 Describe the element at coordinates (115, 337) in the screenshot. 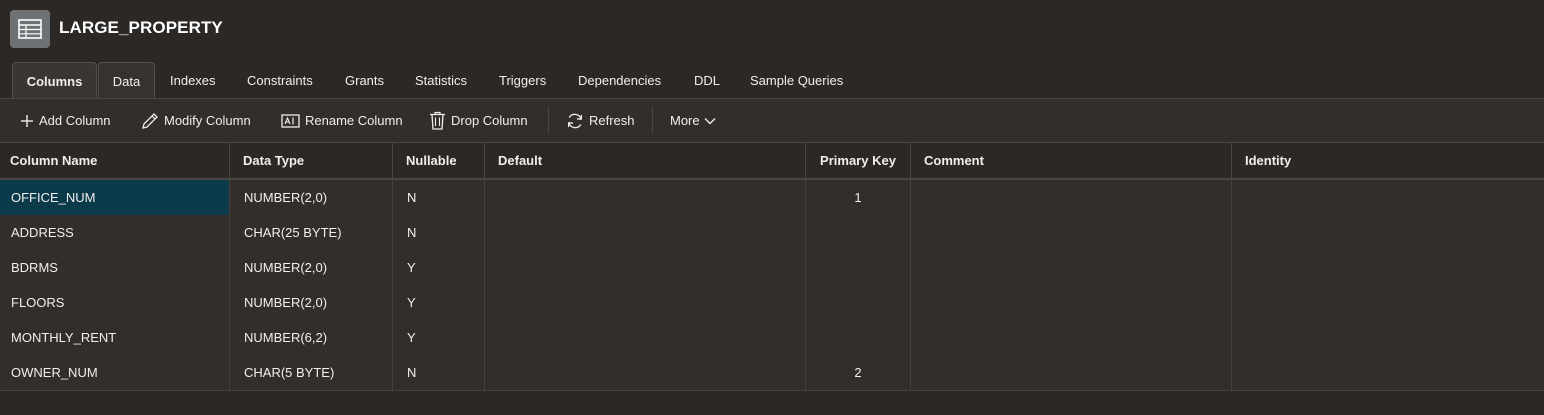

I see `cell-column-name: MONTHLY_RENT` at that location.